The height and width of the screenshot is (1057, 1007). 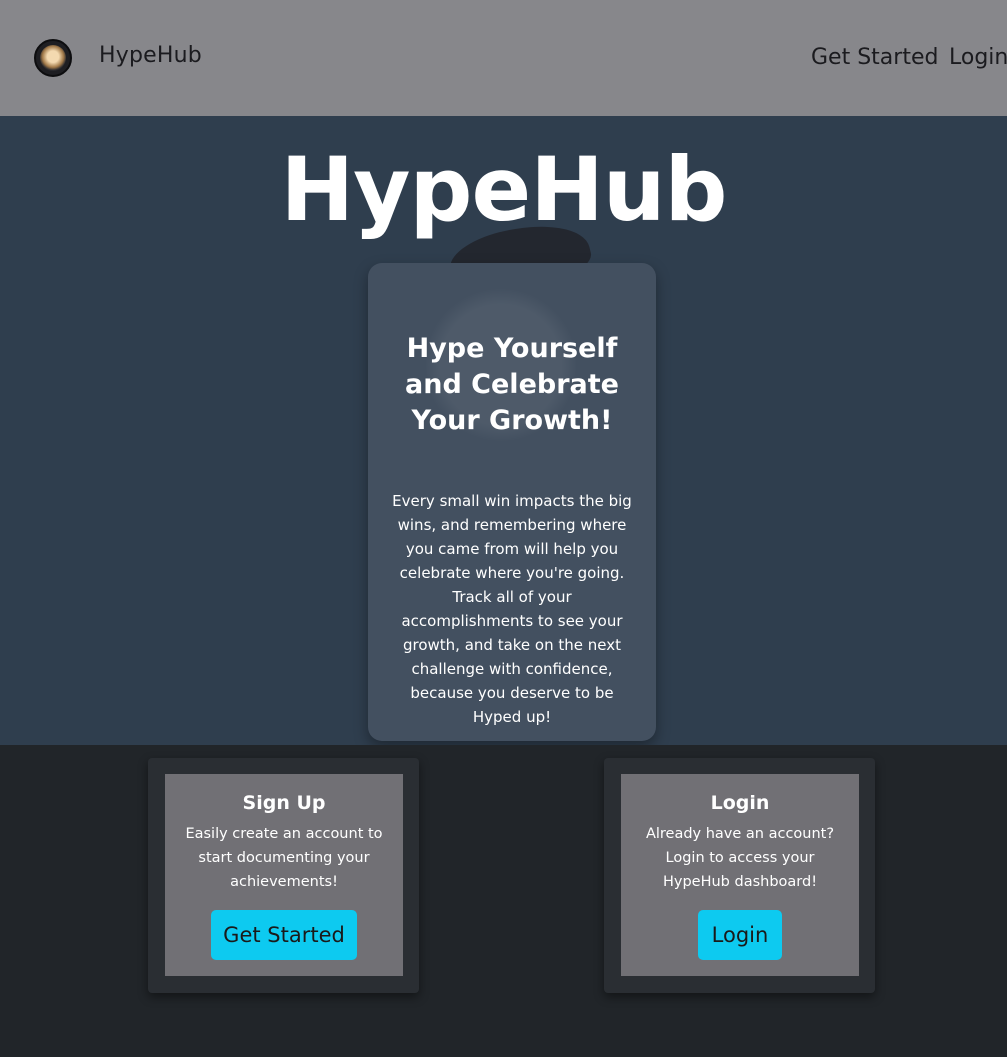 What do you see at coordinates (53, 58) in the screenshot?
I see `brand-logo-icon` at bounding box center [53, 58].